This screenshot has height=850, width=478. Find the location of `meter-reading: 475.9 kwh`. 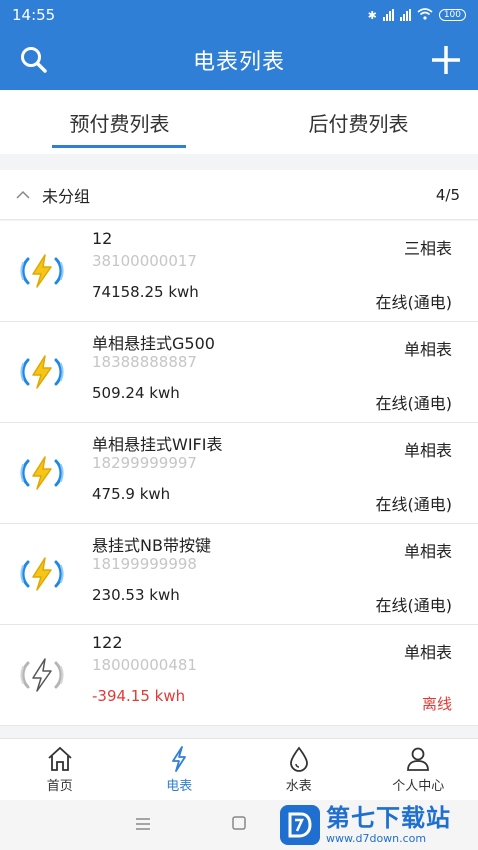

meter-reading: 475.9 kwh is located at coordinates (131, 494).